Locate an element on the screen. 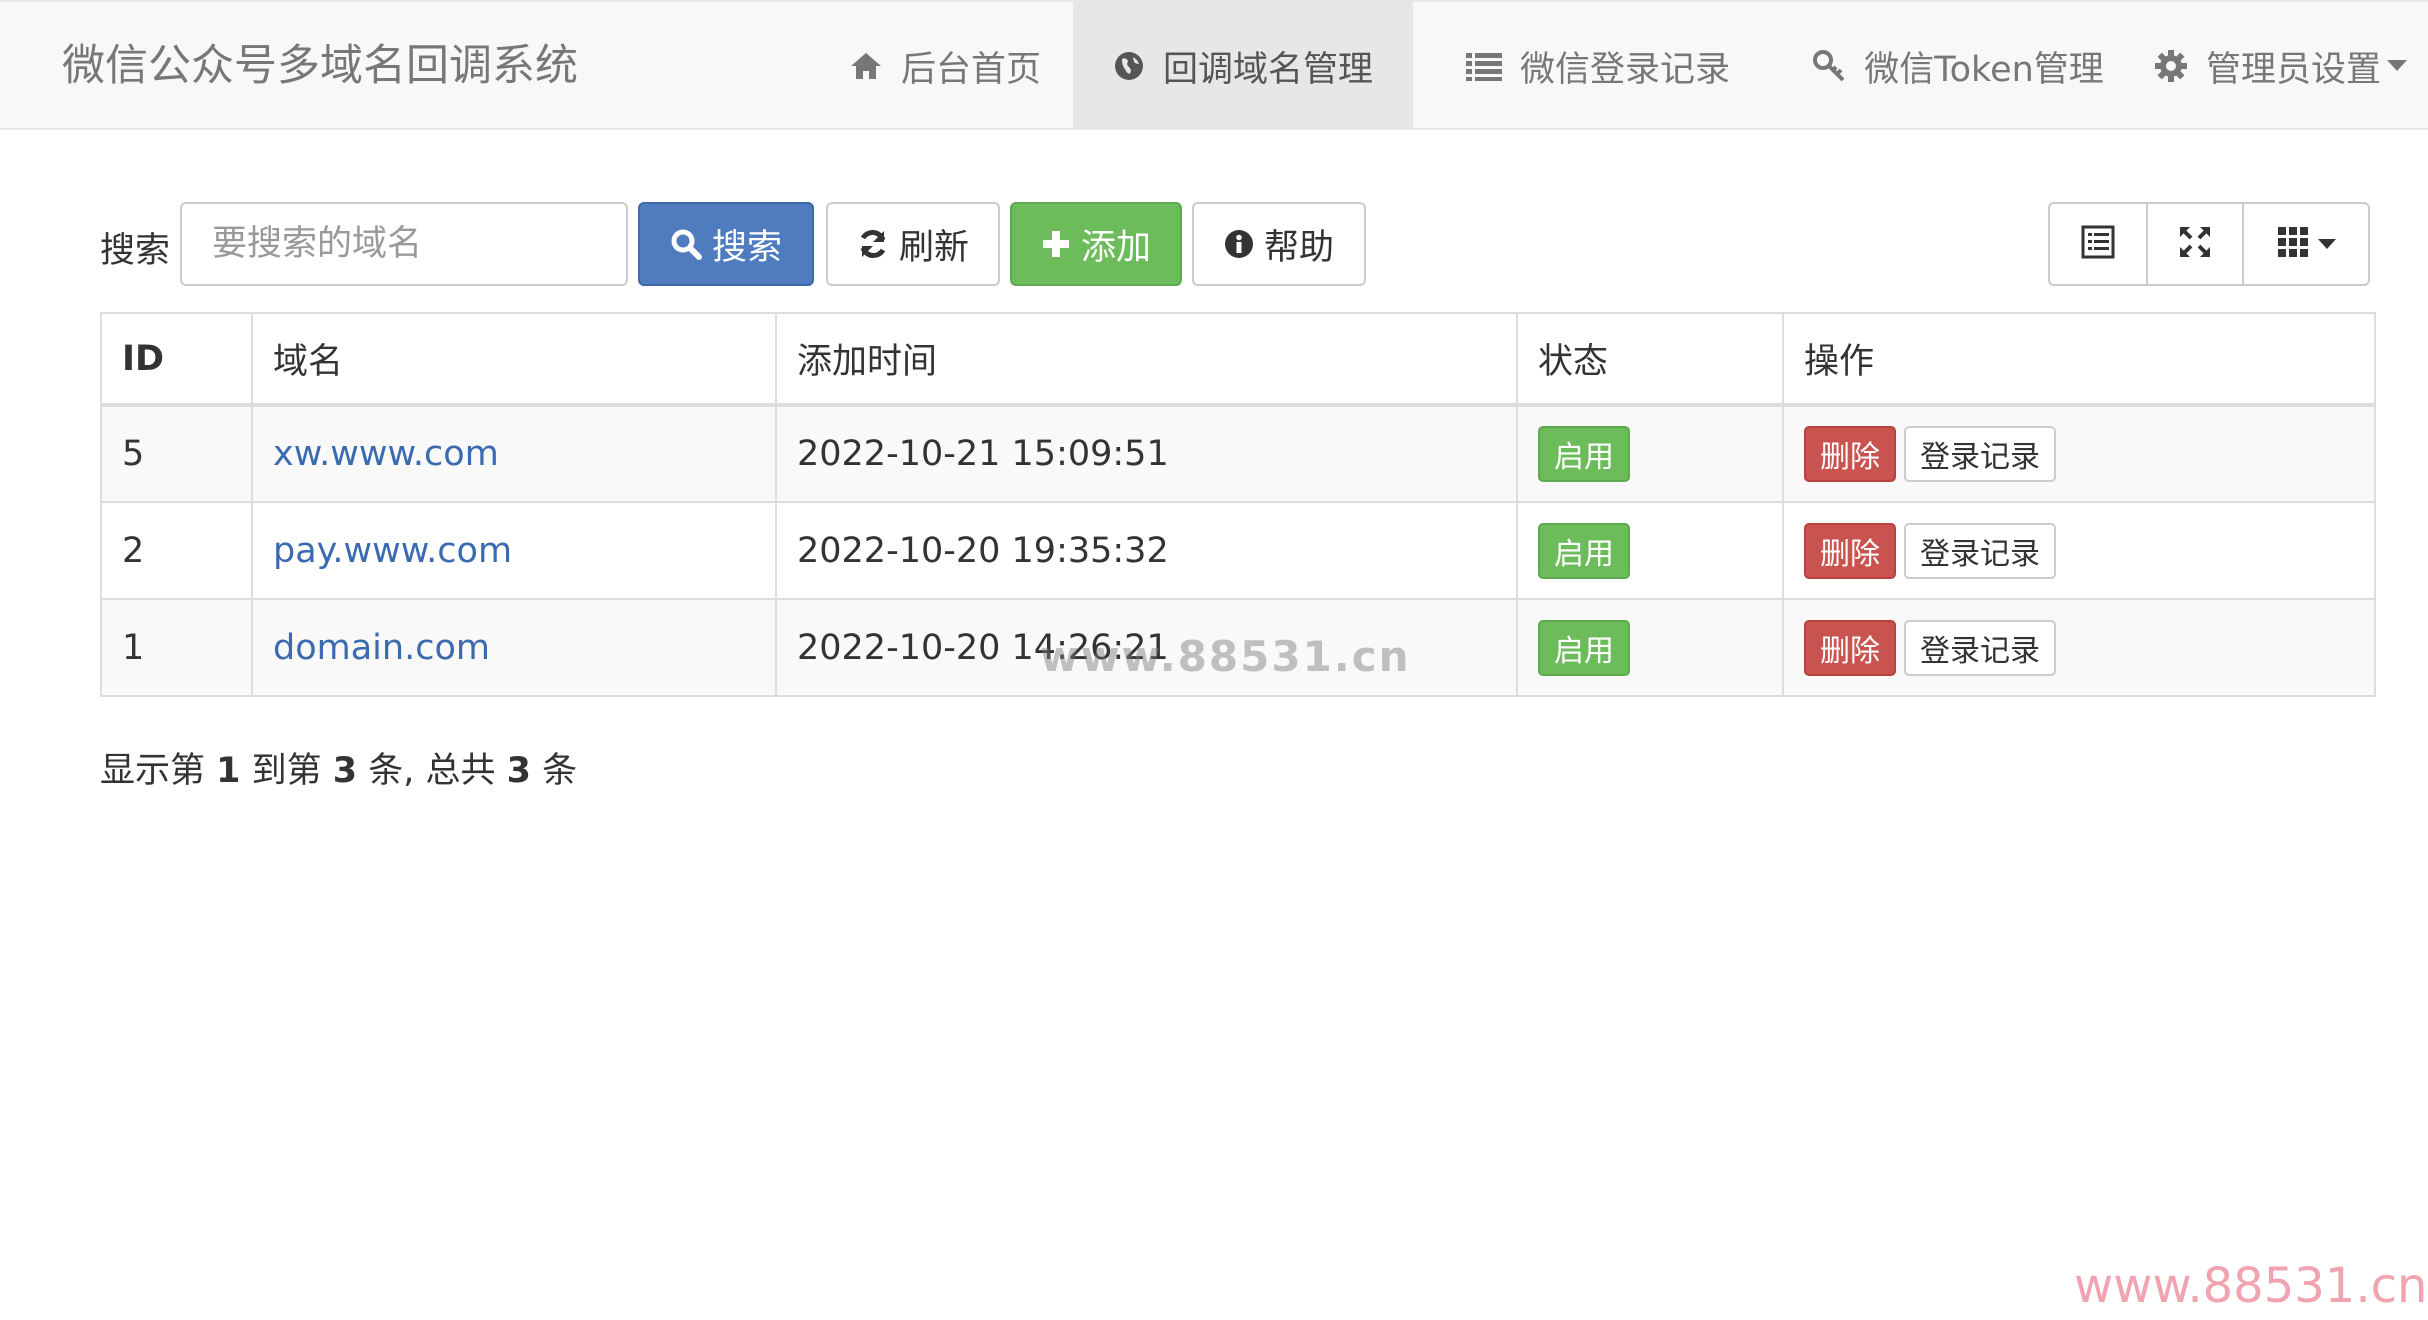 The height and width of the screenshot is (1320, 2428). key-icon is located at coordinates (1829, 66).